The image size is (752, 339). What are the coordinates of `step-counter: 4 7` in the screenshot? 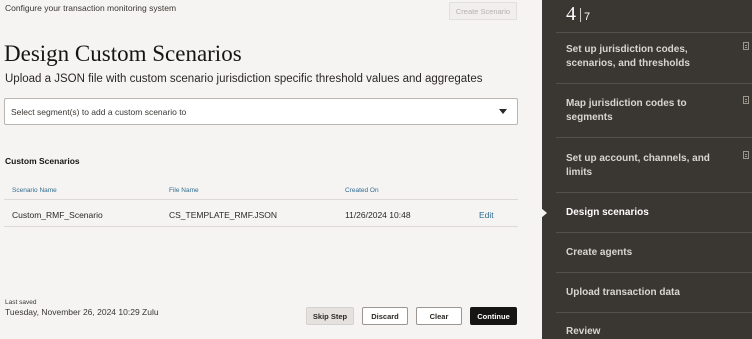 It's located at (578, 14).